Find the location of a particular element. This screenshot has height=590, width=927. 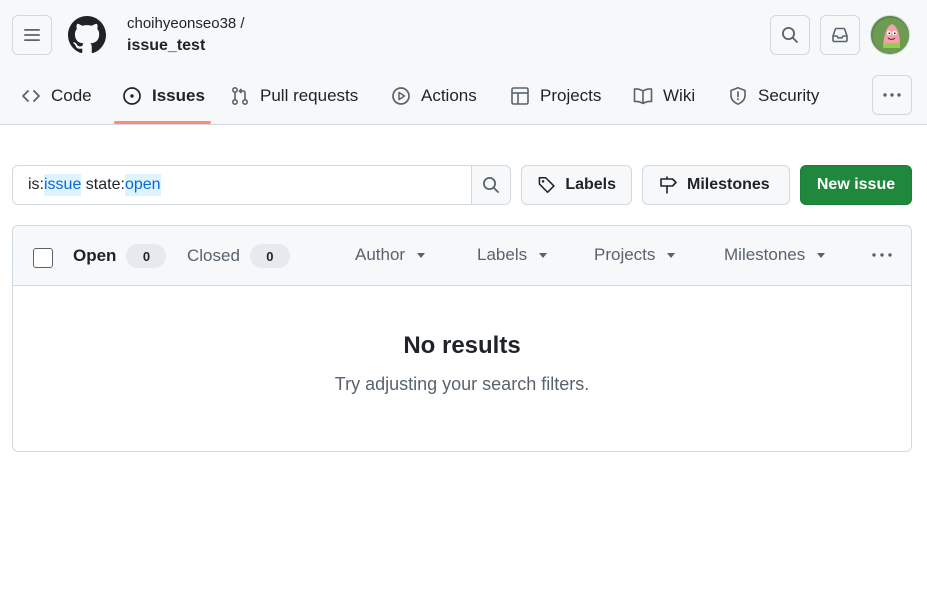

more-nav-button is located at coordinates (892, 95).